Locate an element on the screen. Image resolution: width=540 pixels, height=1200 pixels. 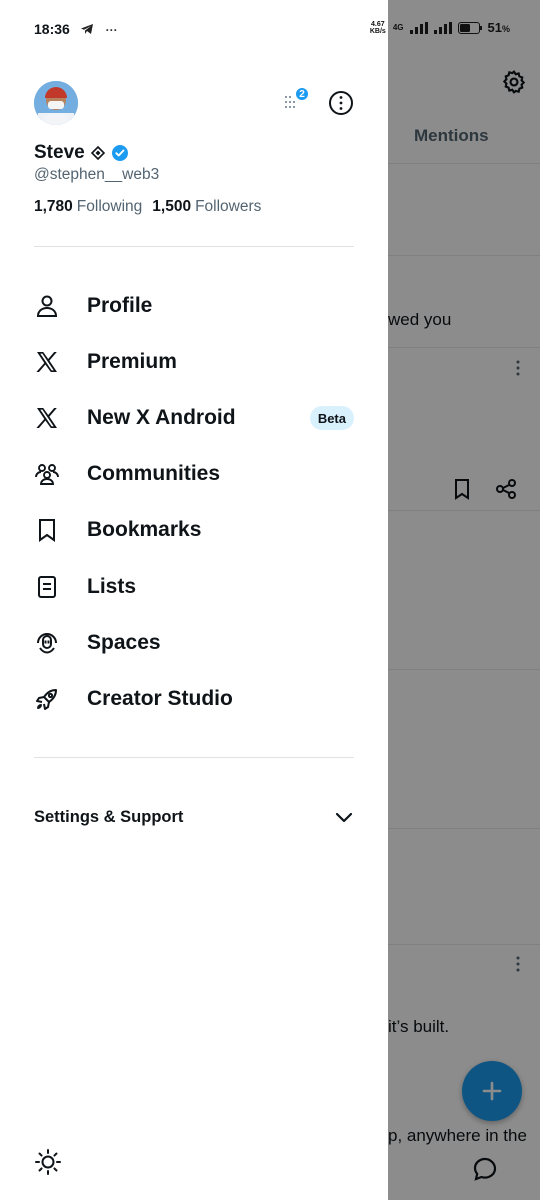
profile-name-row: Steve is located at coordinates (81, 153).